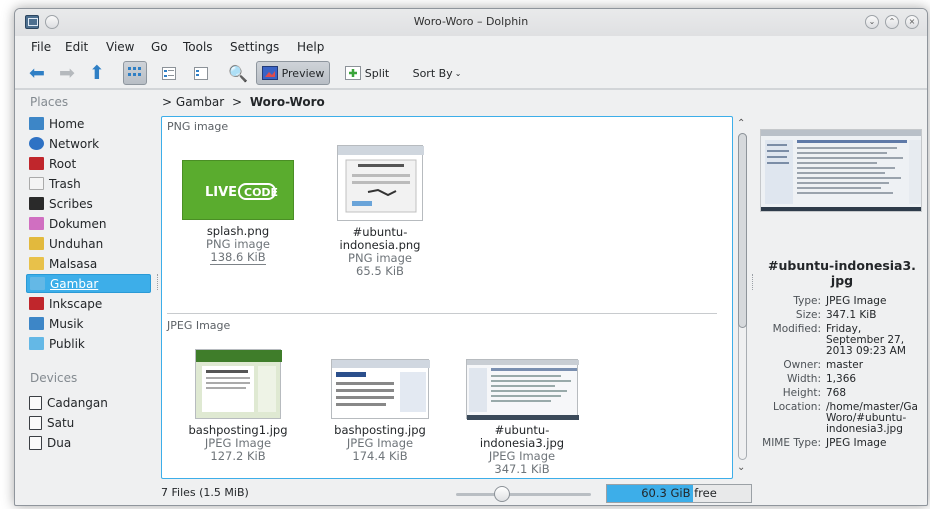 The image size is (930, 509). What do you see at coordinates (88, 223) in the screenshot?
I see `sidebar-item-dokumen: Dokumen` at bounding box center [88, 223].